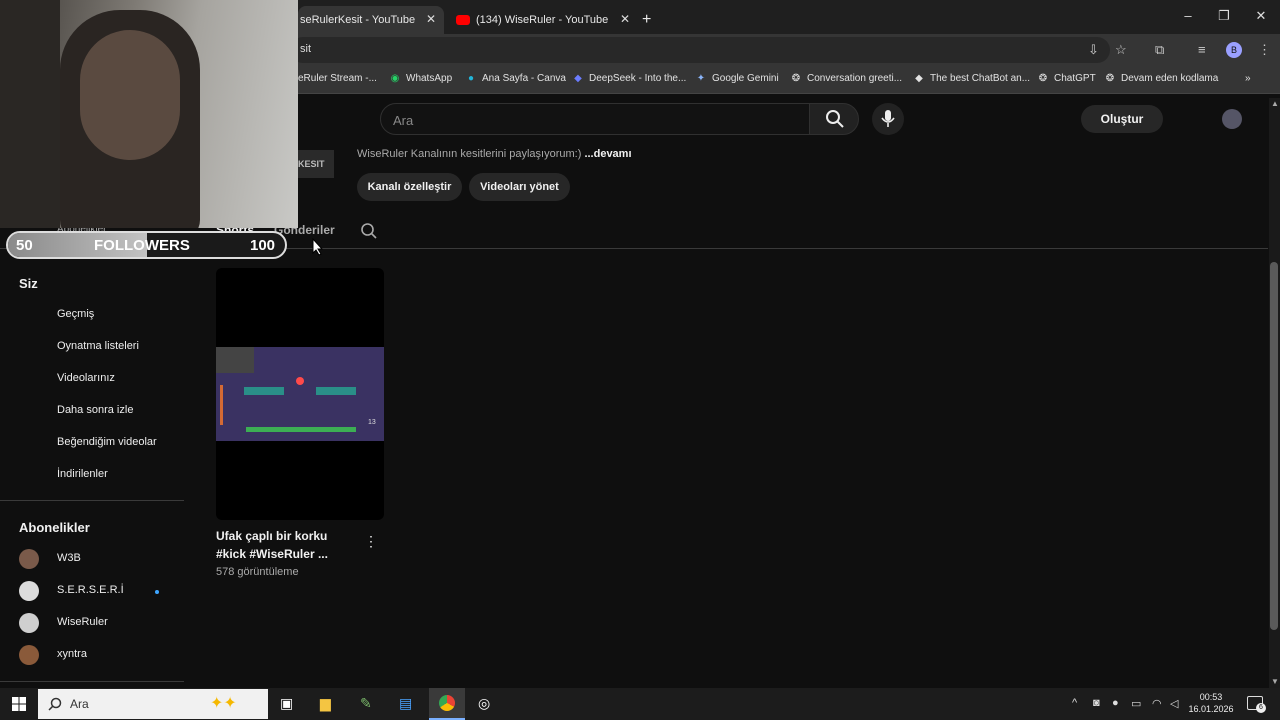 The width and height of the screenshot is (1280, 720). I want to click on ground, so click(301, 429).